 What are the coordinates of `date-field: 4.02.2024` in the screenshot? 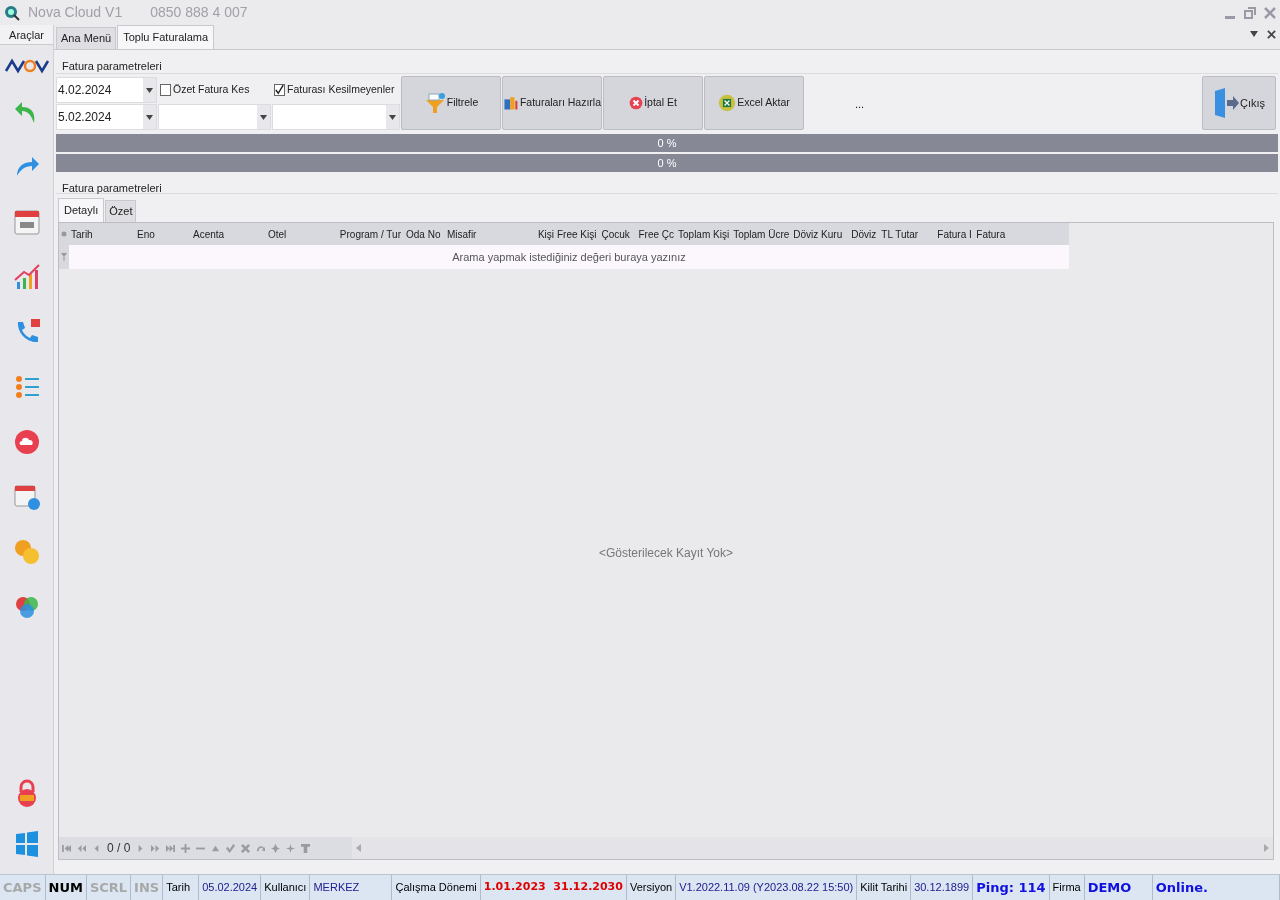 It's located at (106, 90).